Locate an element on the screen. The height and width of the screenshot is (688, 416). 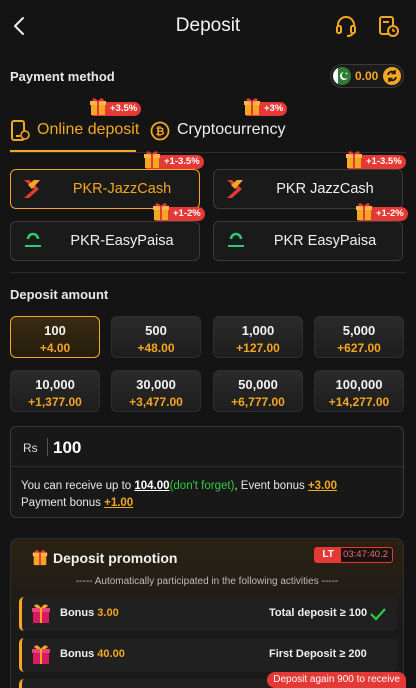
amount-value: 10,000 is located at coordinates (55, 384).